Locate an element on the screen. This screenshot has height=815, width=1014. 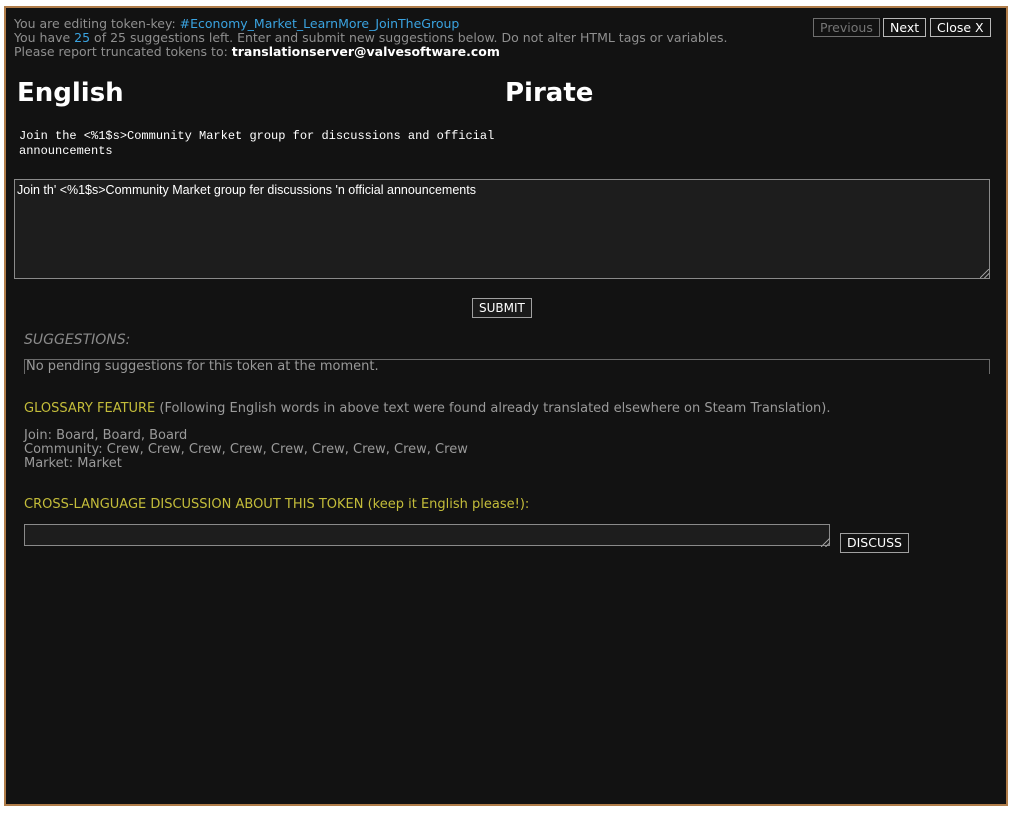
target-language-heading: Pirate is located at coordinates (549, 93).